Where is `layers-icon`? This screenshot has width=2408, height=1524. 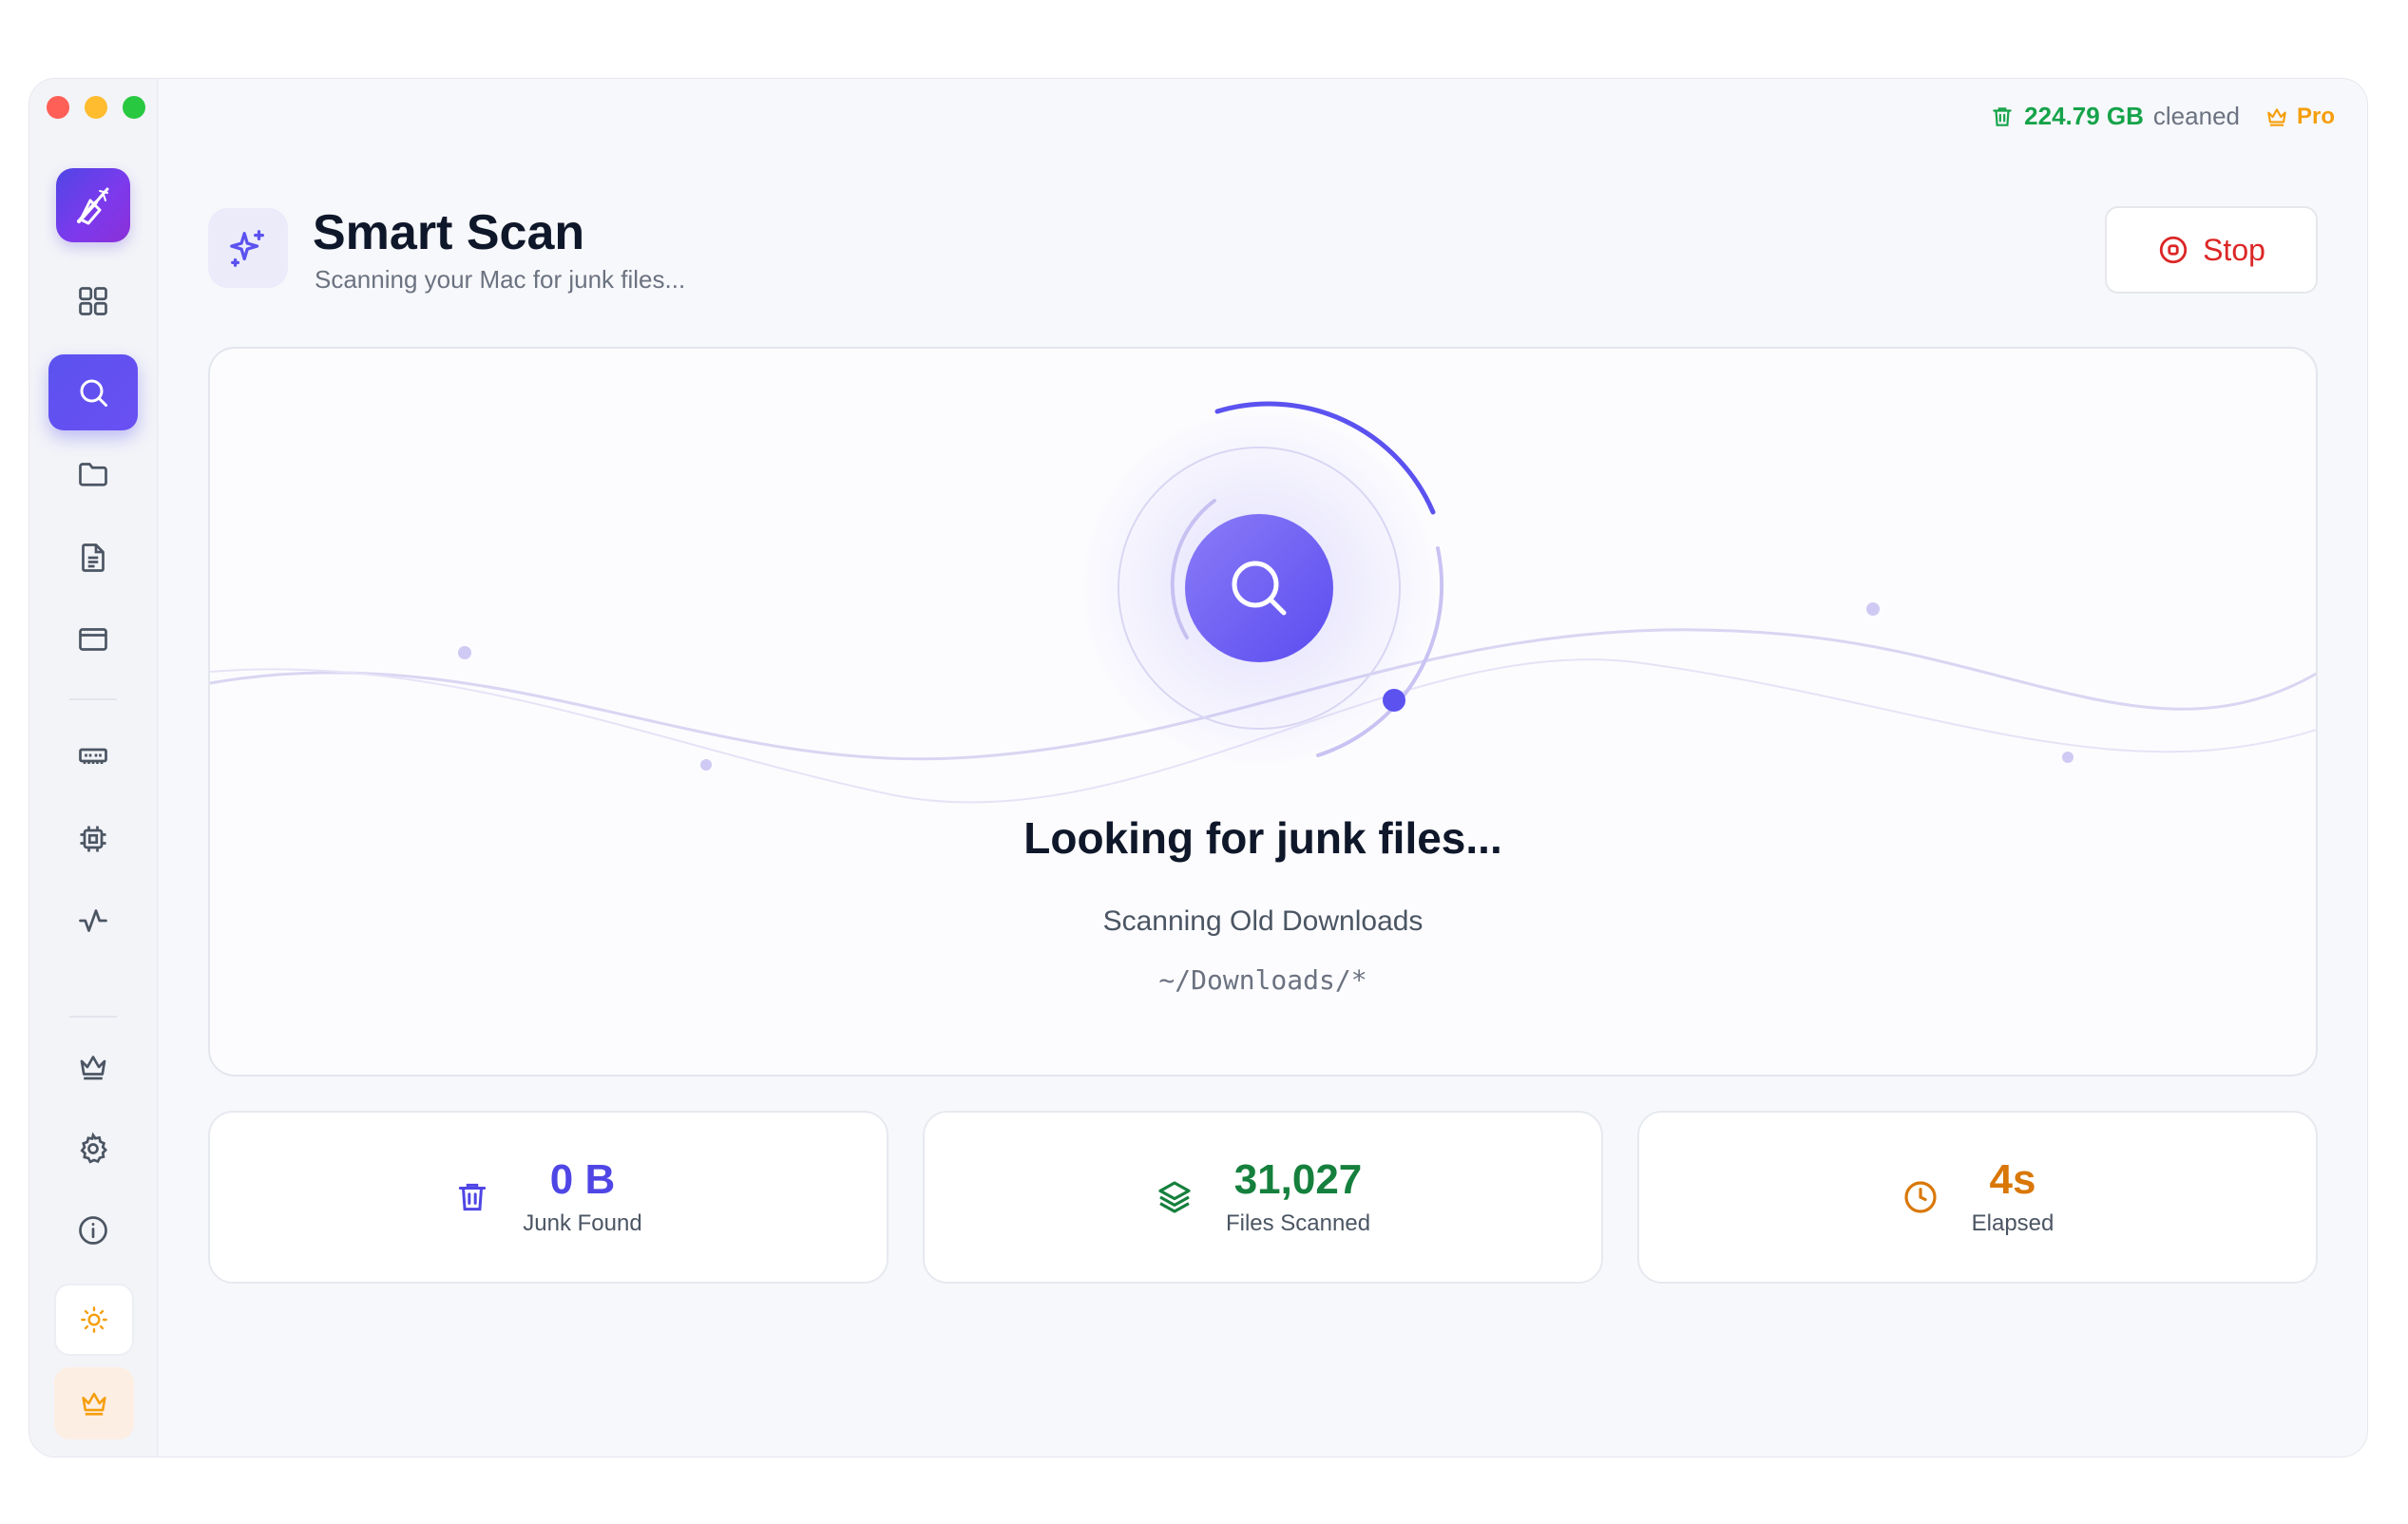 layers-icon is located at coordinates (1174, 1197).